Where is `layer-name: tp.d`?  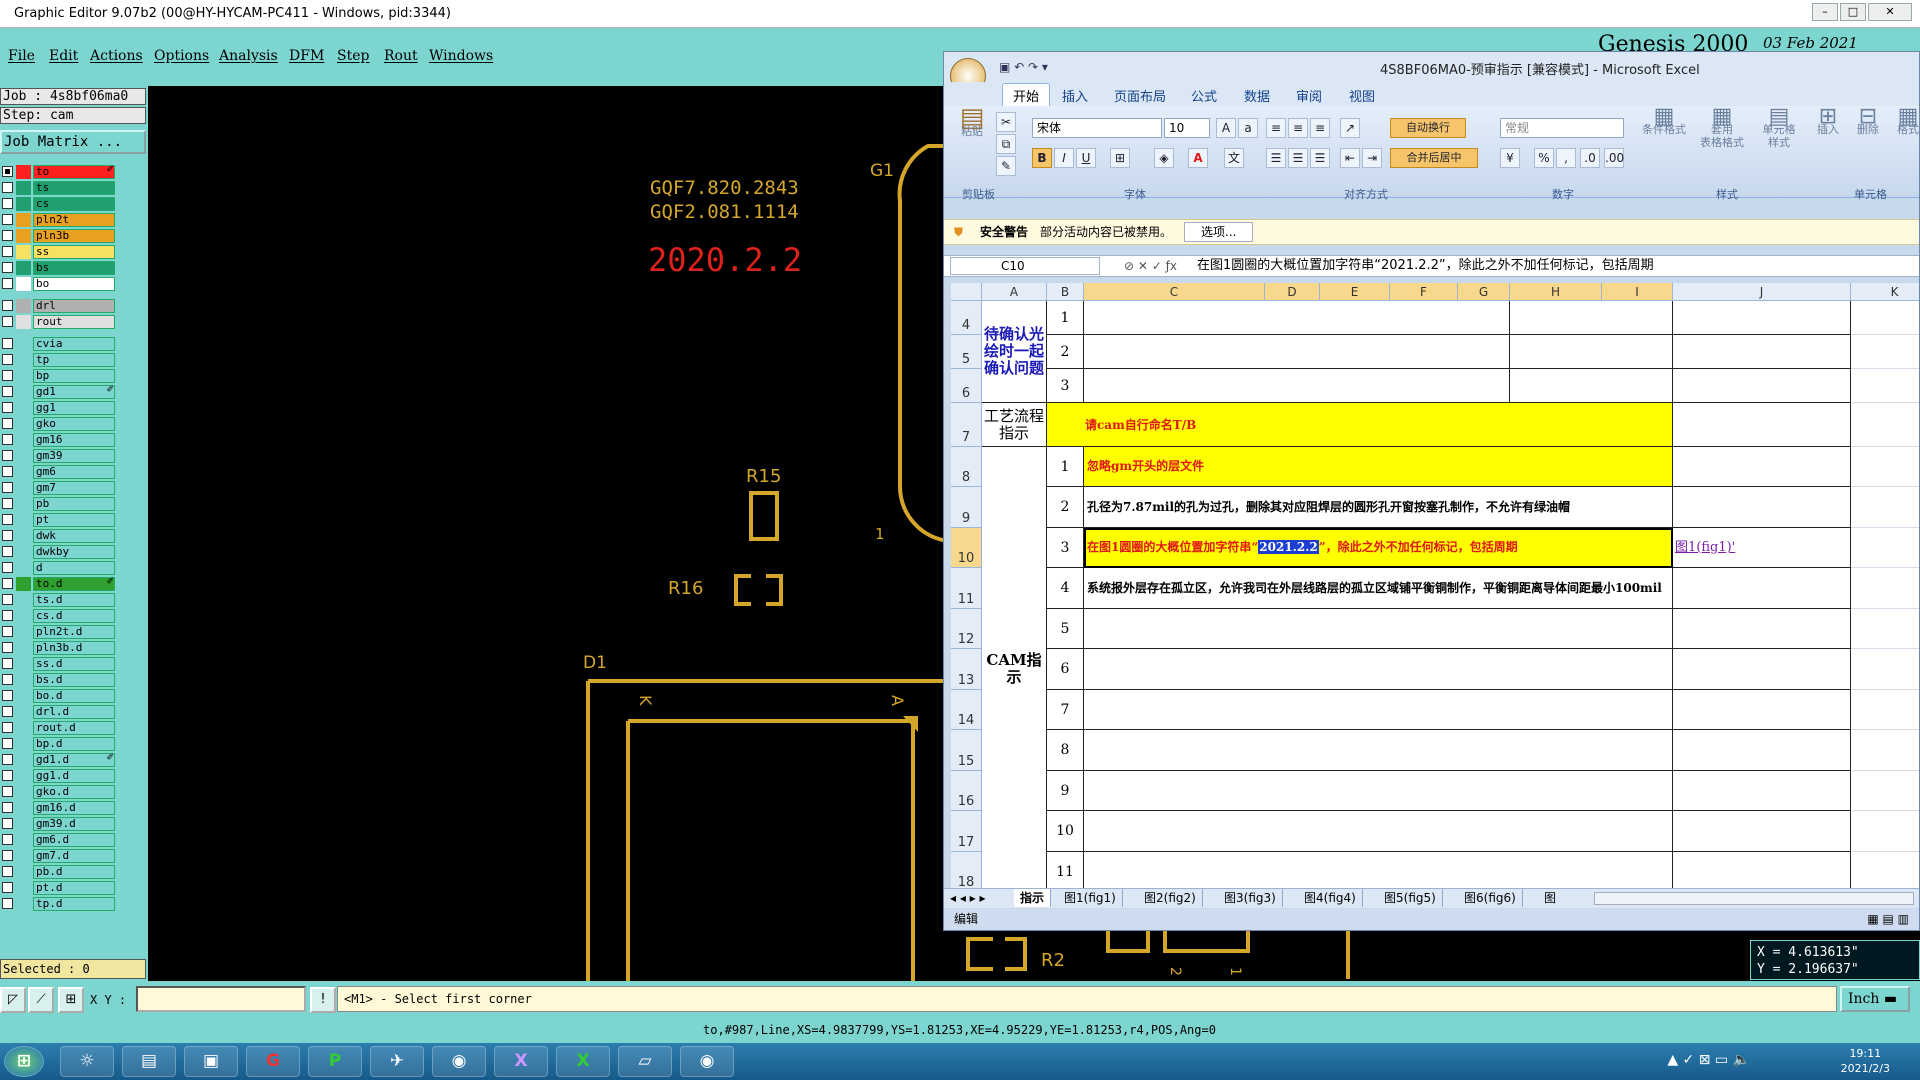 layer-name: tp.d is located at coordinates (74, 904).